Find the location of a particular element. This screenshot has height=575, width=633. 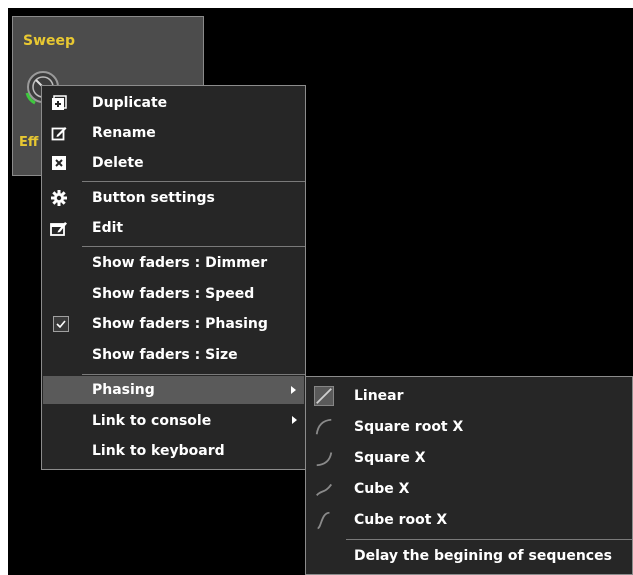

menu-item-label: Duplicate is located at coordinates (130, 103).